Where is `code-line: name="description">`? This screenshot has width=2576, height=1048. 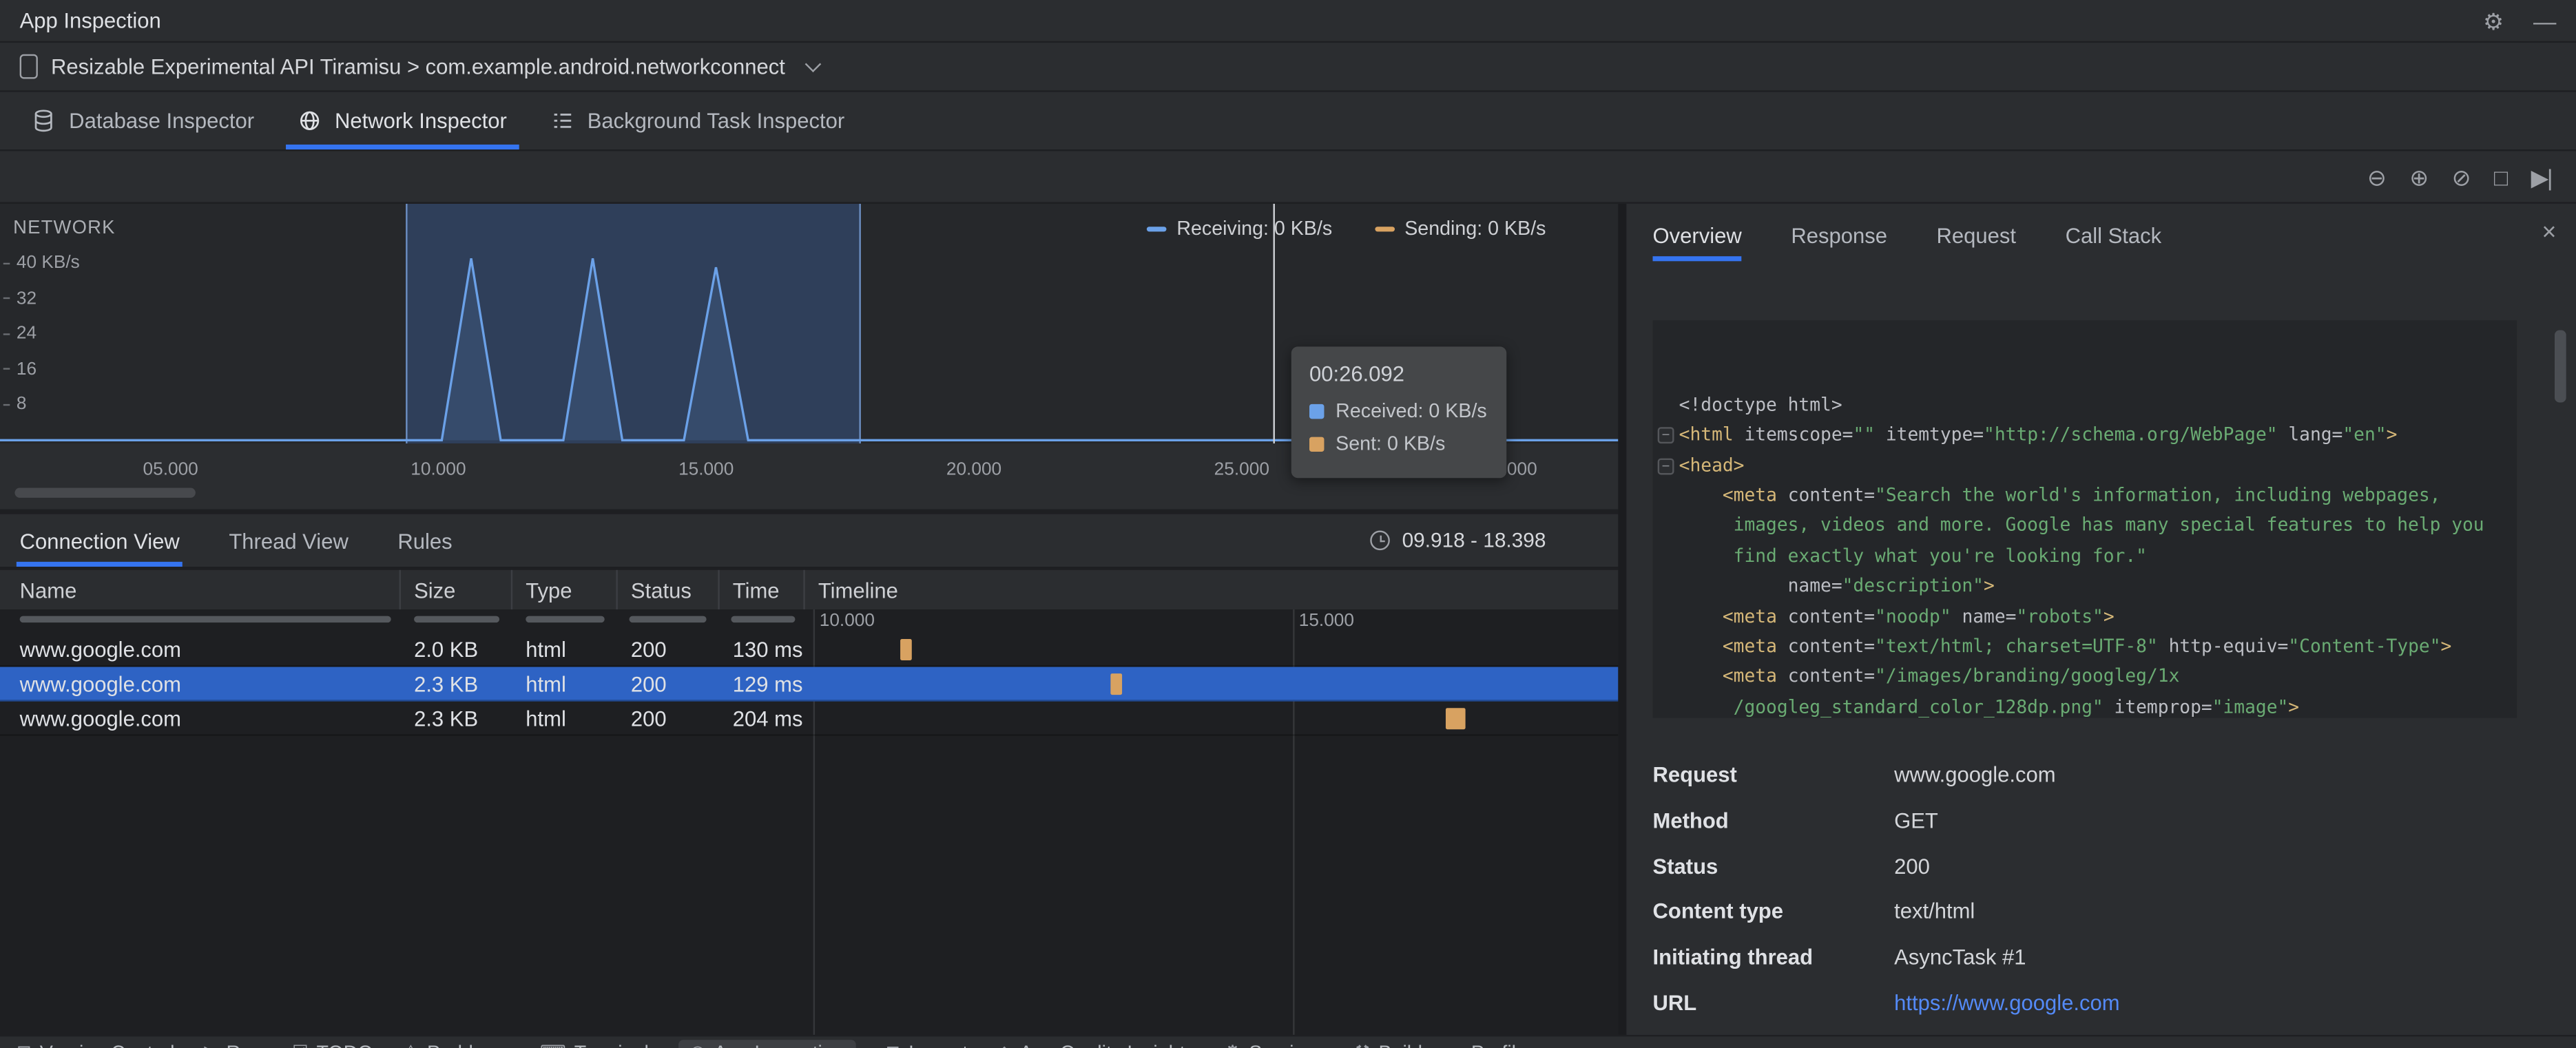
code-line: name="description"> is located at coordinates (1837, 586).